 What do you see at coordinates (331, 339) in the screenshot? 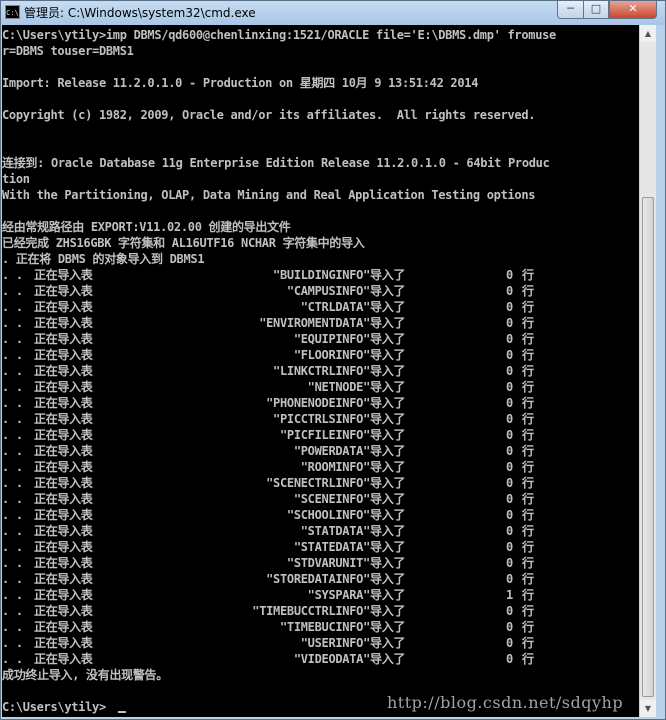
I see `row-table-name: "EQUIPINFO"` at bounding box center [331, 339].